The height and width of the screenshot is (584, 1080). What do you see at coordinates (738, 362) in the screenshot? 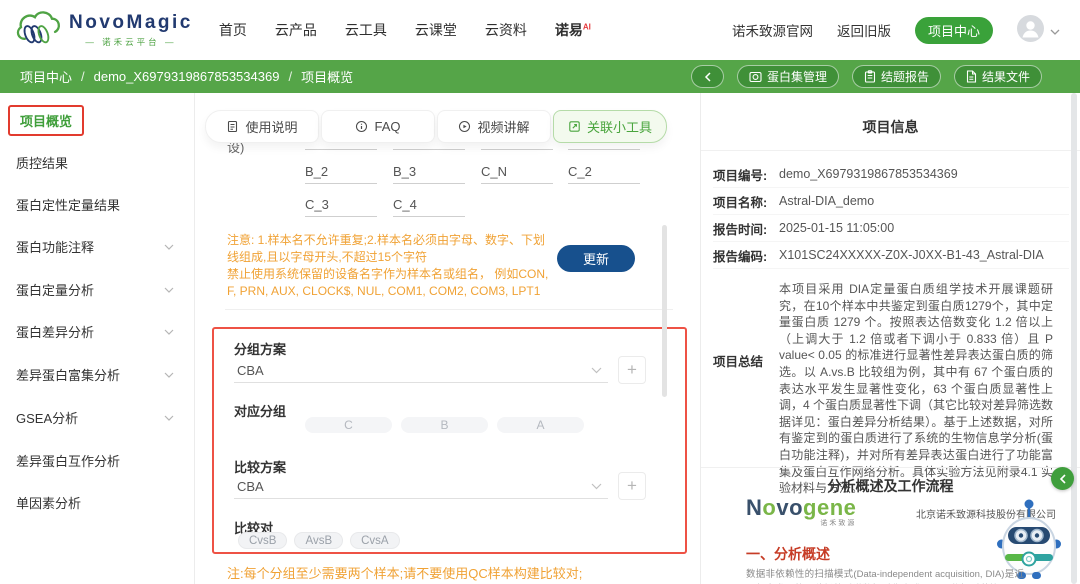
I see `project-summary-label: 项目总结` at bounding box center [738, 362].